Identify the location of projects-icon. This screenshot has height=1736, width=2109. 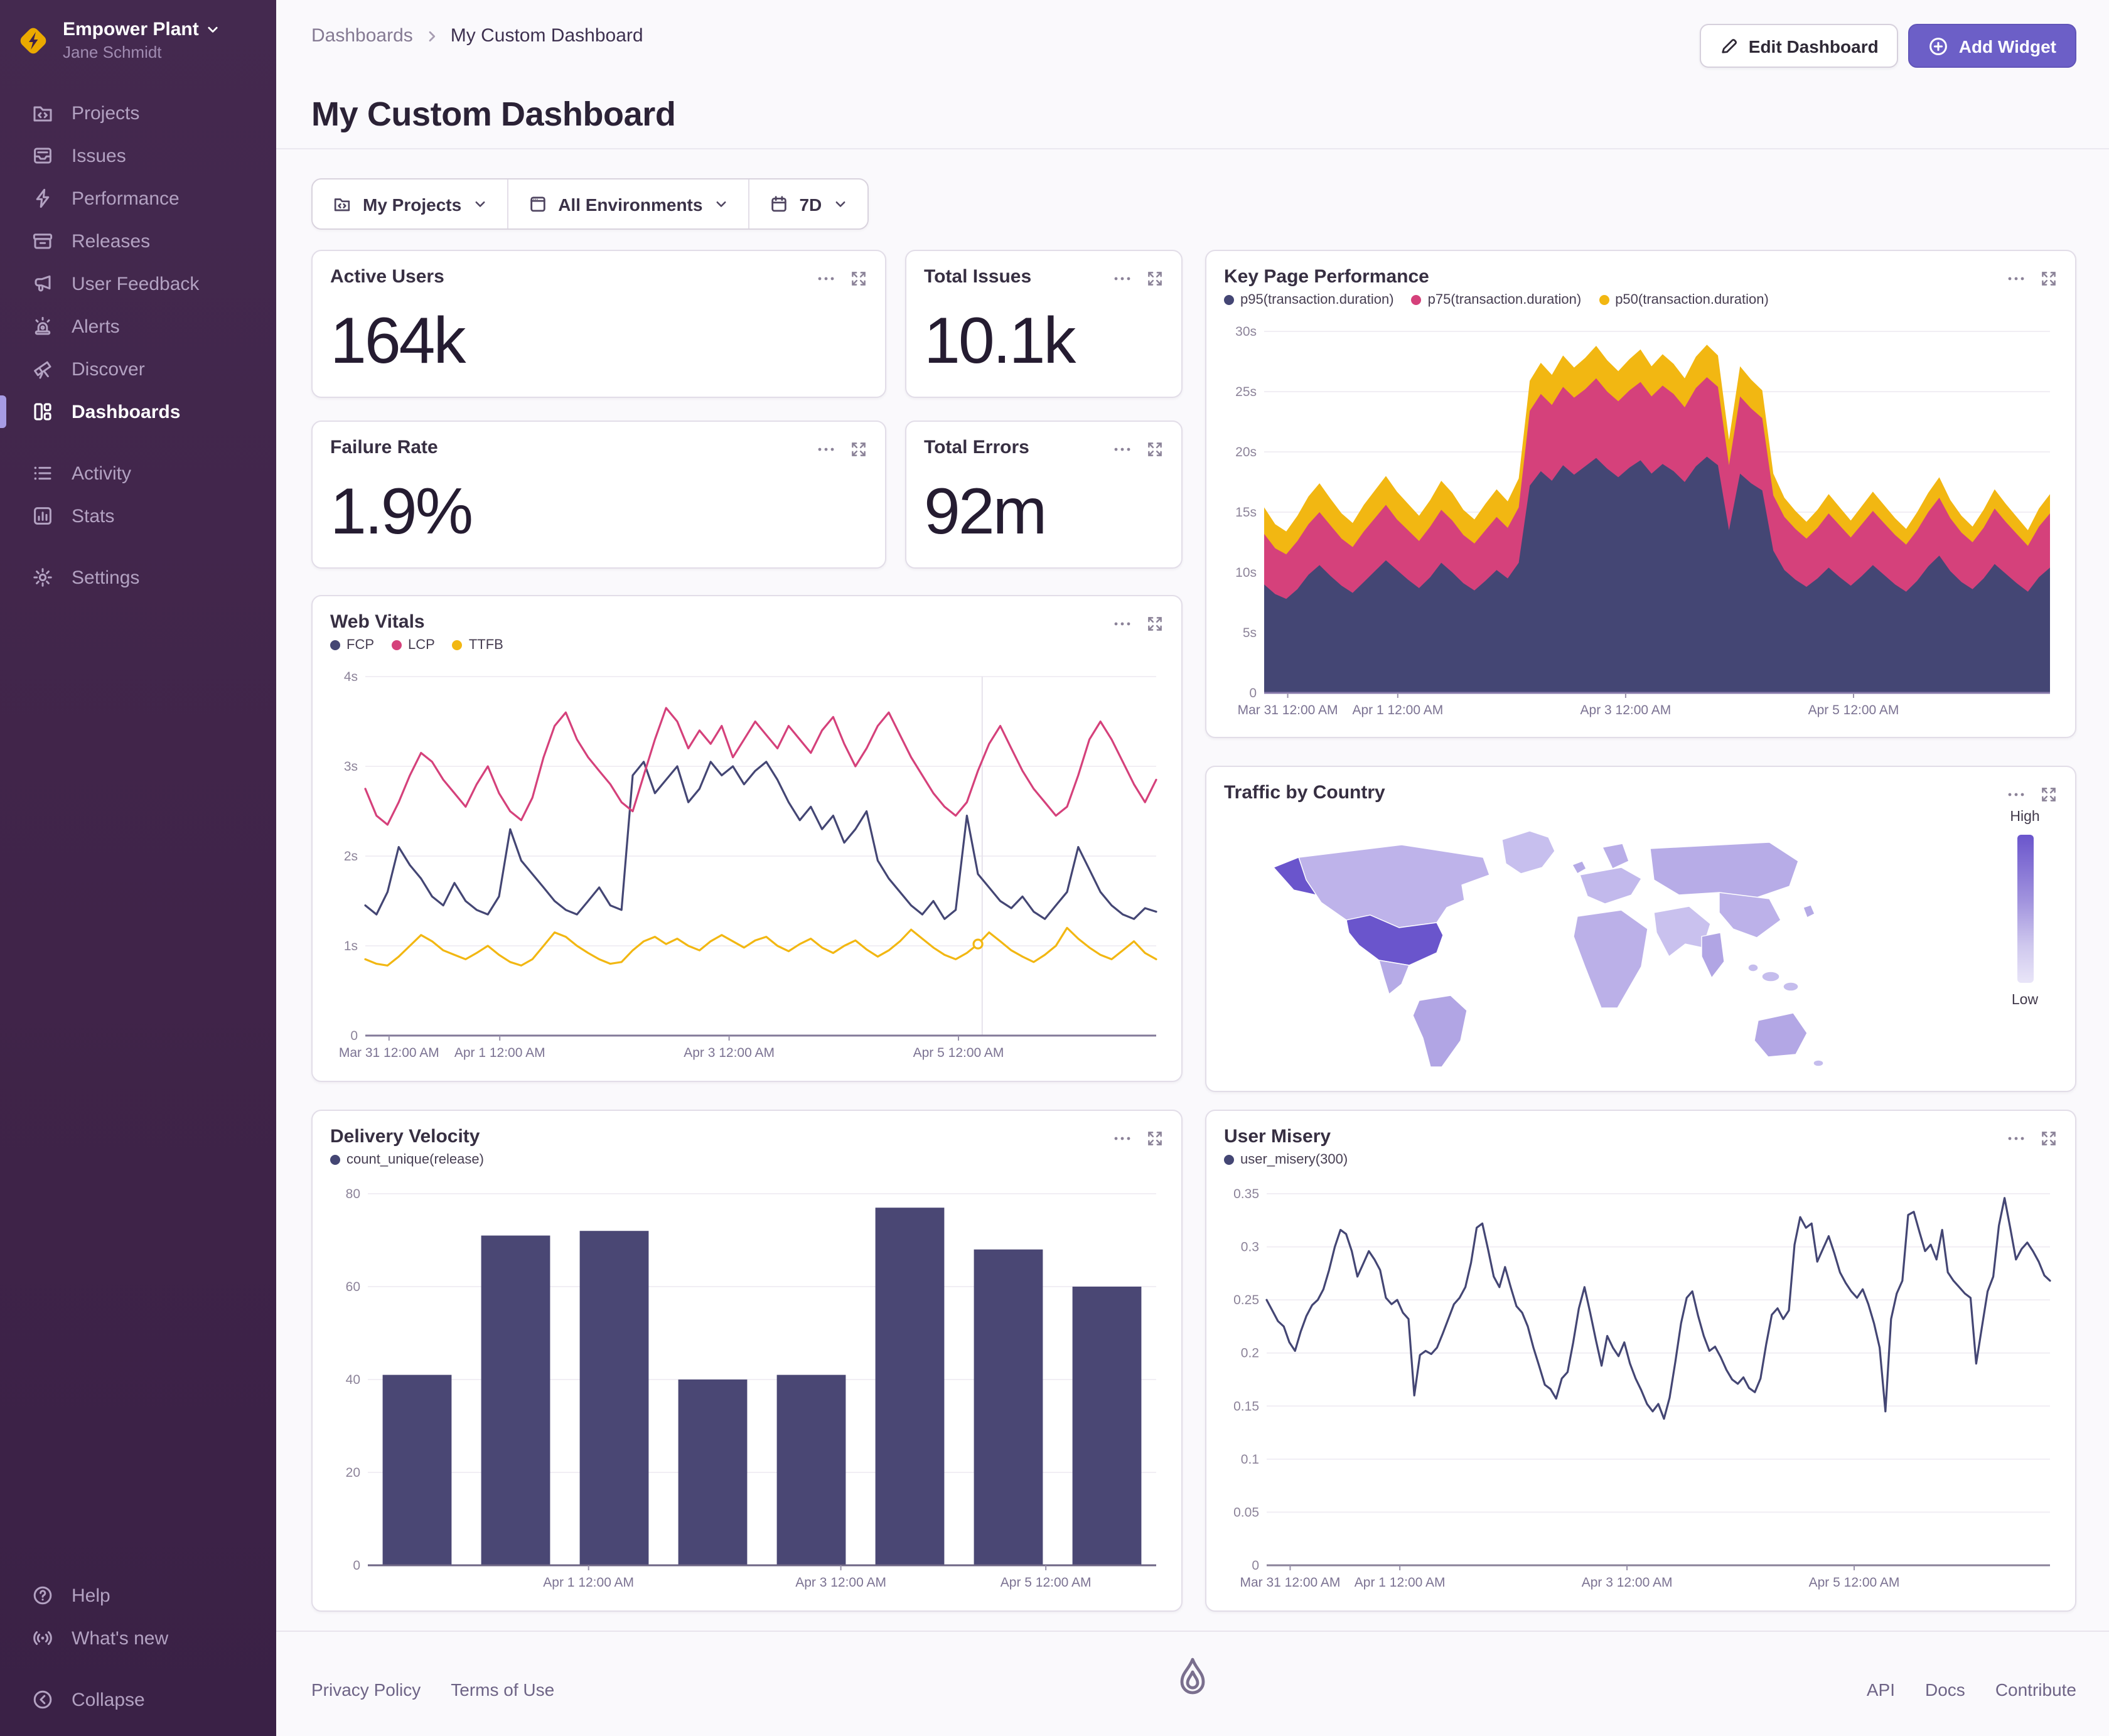
(342, 205).